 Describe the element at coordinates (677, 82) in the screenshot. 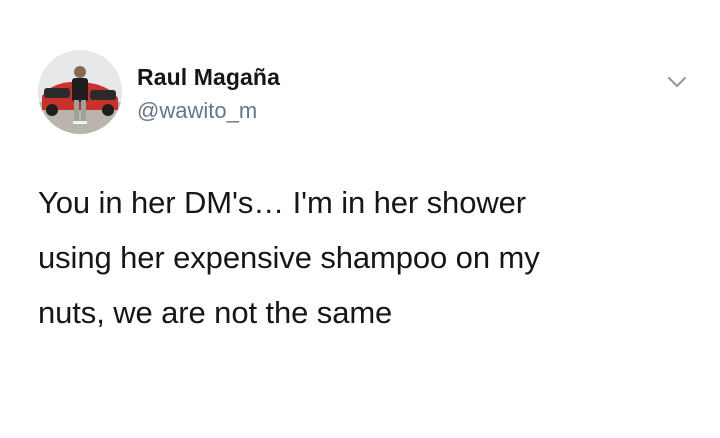

I see `chevron-down-icon` at that location.